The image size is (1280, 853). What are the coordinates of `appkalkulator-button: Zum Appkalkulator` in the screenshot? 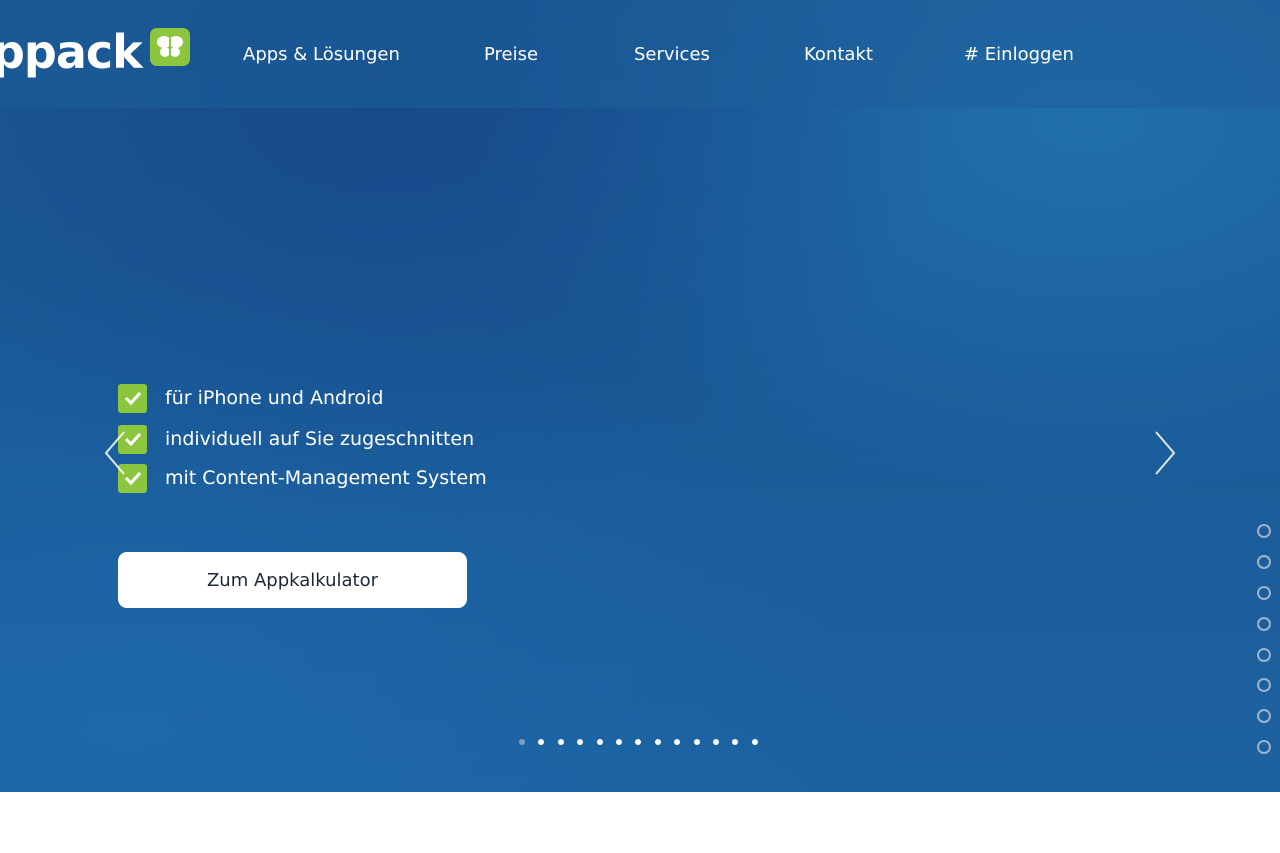 It's located at (292, 580).